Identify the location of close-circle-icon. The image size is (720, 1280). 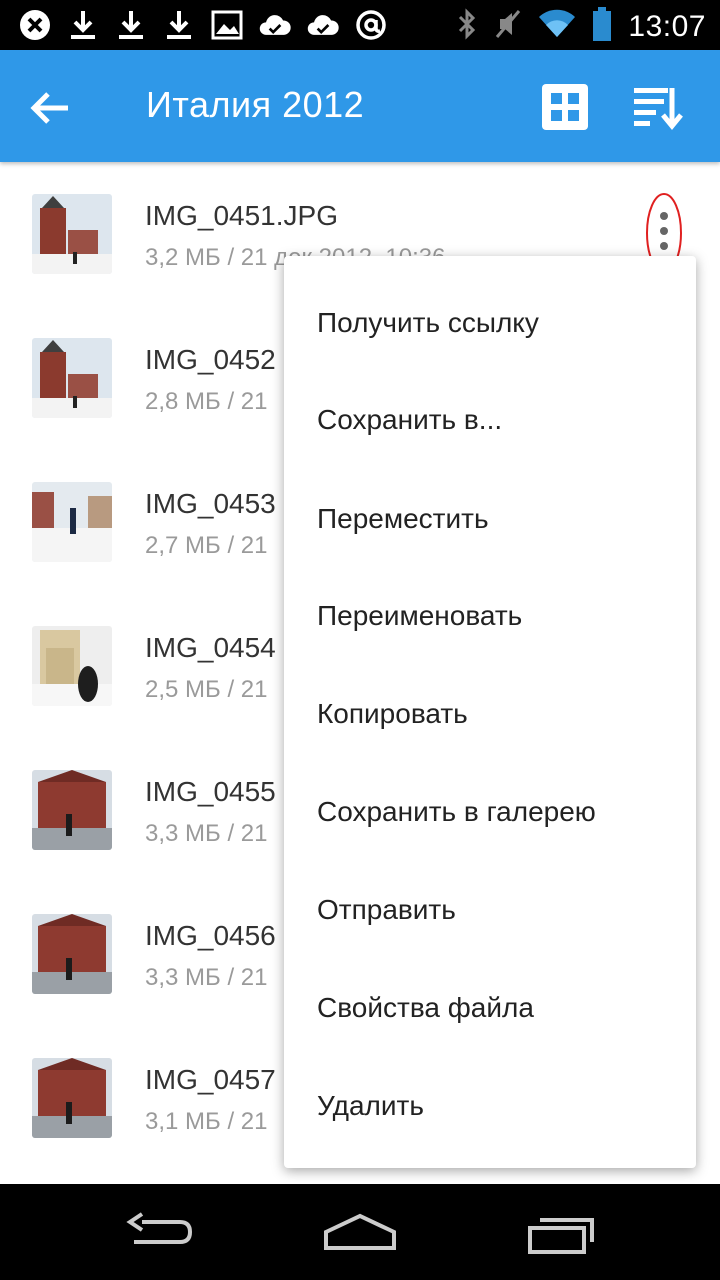
(35, 25).